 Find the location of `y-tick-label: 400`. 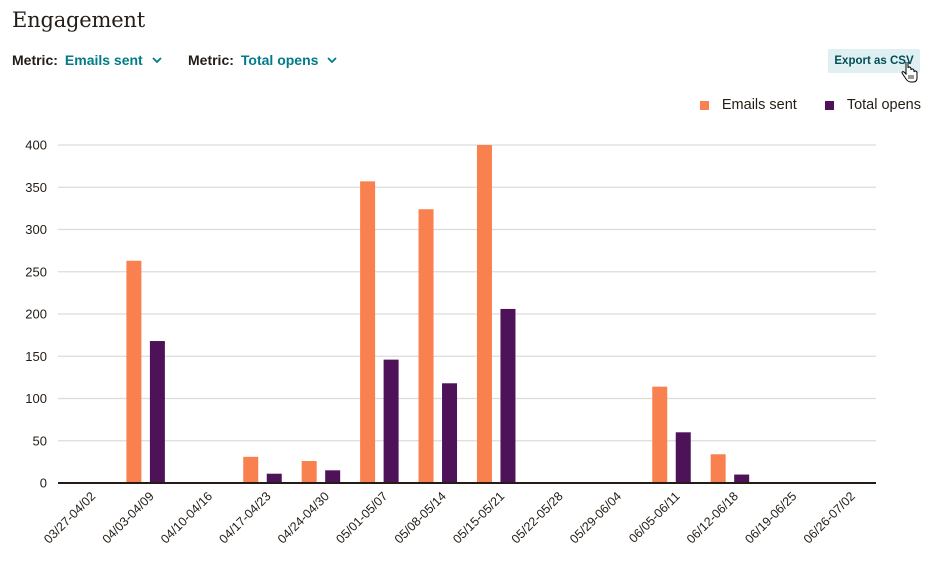

y-tick-label: 400 is located at coordinates (36, 145).